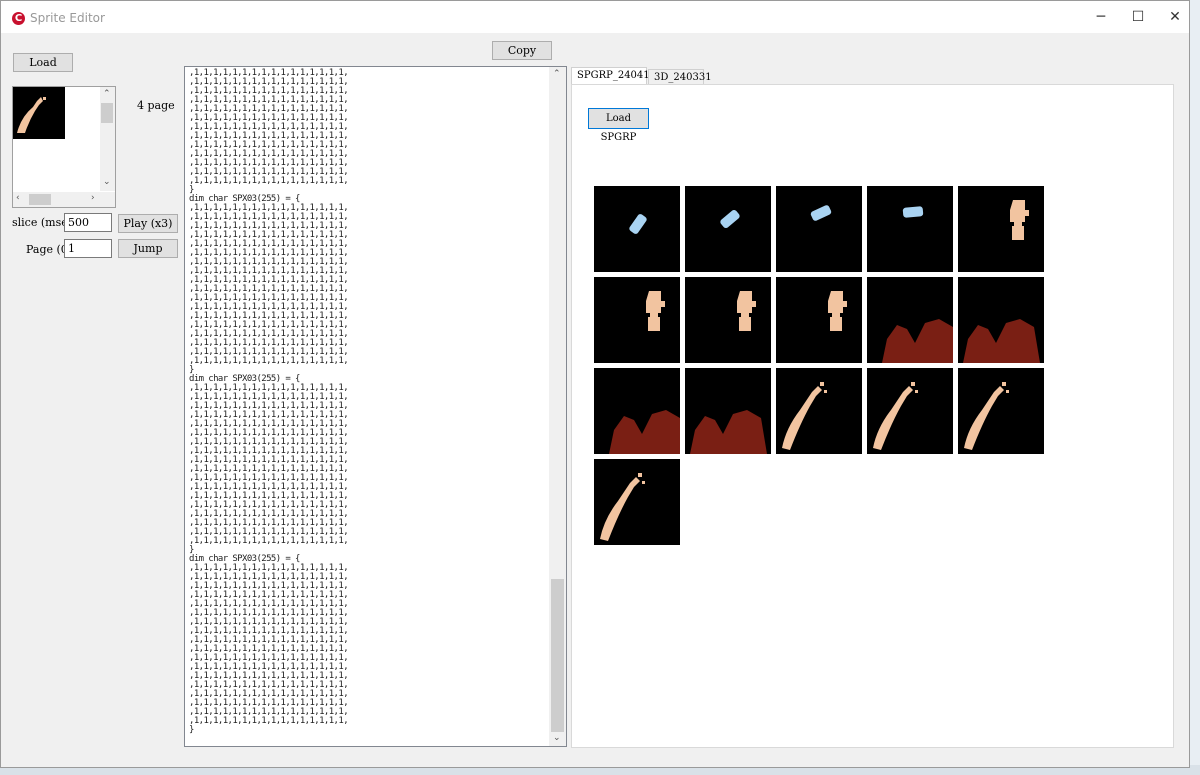 This screenshot has height=775, width=1200. Describe the element at coordinates (156, 105) in the screenshot. I see `page-count-label: 4 page` at that location.